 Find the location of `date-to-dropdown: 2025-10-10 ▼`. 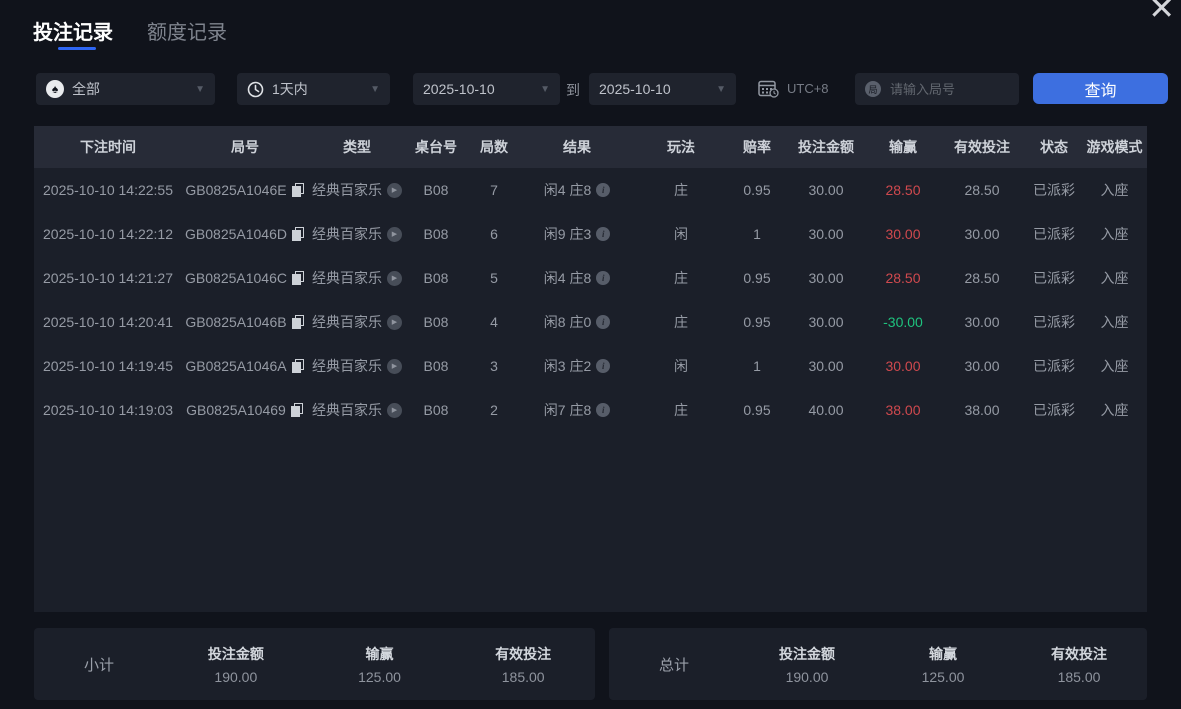

date-to-dropdown: 2025-10-10 ▼ is located at coordinates (662, 89).